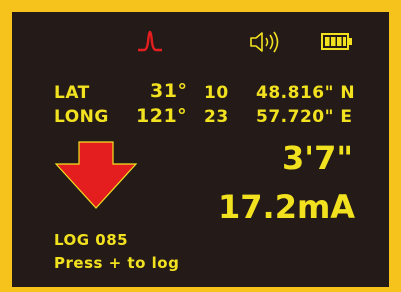  What do you see at coordinates (304, 117) in the screenshot?
I see `long-seconds: 57.720" E` at bounding box center [304, 117].